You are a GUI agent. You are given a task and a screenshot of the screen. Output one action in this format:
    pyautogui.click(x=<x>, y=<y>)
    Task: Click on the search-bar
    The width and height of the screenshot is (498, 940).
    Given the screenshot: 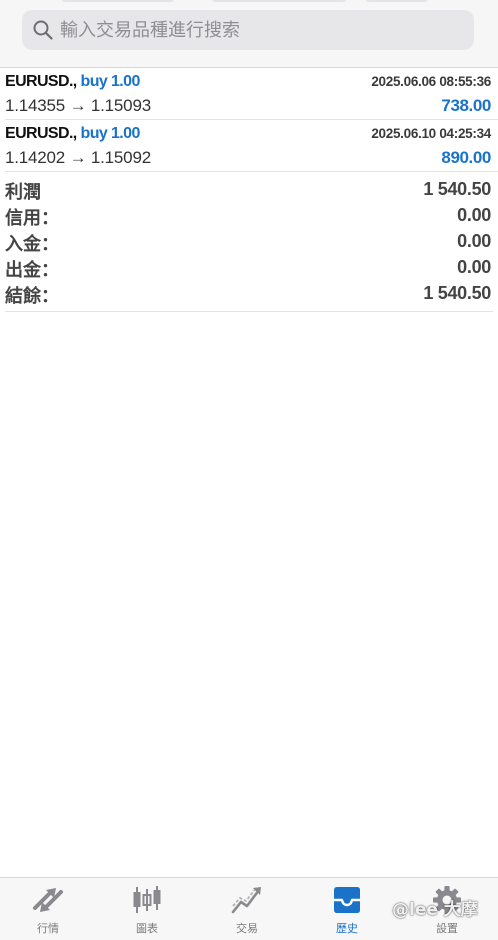 What is the action you would take?
    pyautogui.click(x=248, y=30)
    